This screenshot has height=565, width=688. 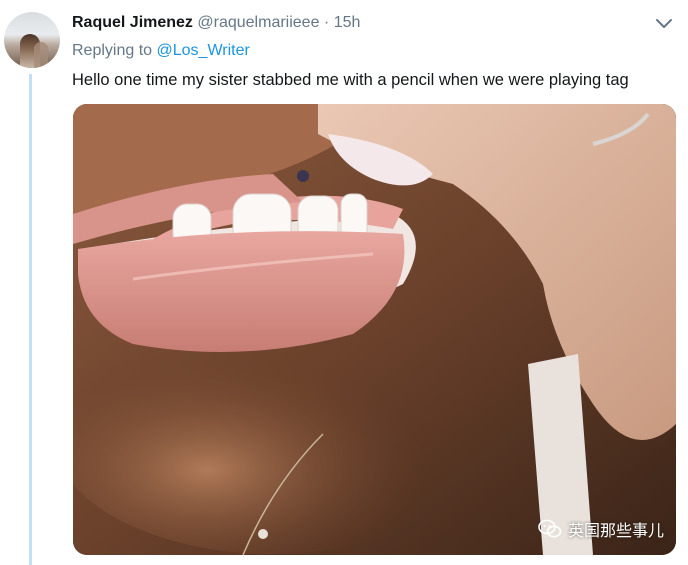 I want to click on replying-to: Replying to @Los_Writer, so click(x=161, y=51).